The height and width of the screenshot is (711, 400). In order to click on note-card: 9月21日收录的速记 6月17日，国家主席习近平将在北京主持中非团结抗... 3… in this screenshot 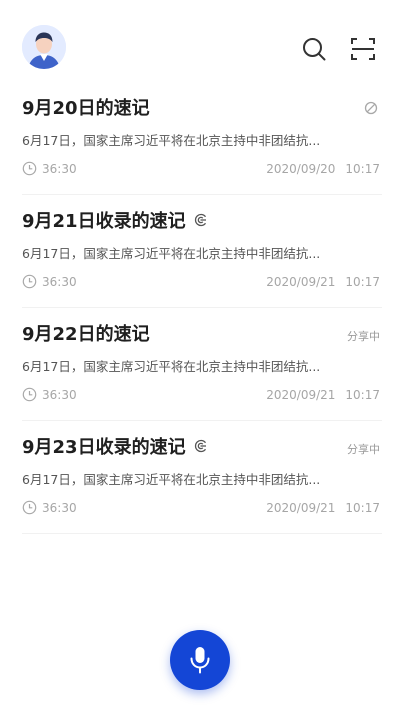, I will do `click(202, 251)`.